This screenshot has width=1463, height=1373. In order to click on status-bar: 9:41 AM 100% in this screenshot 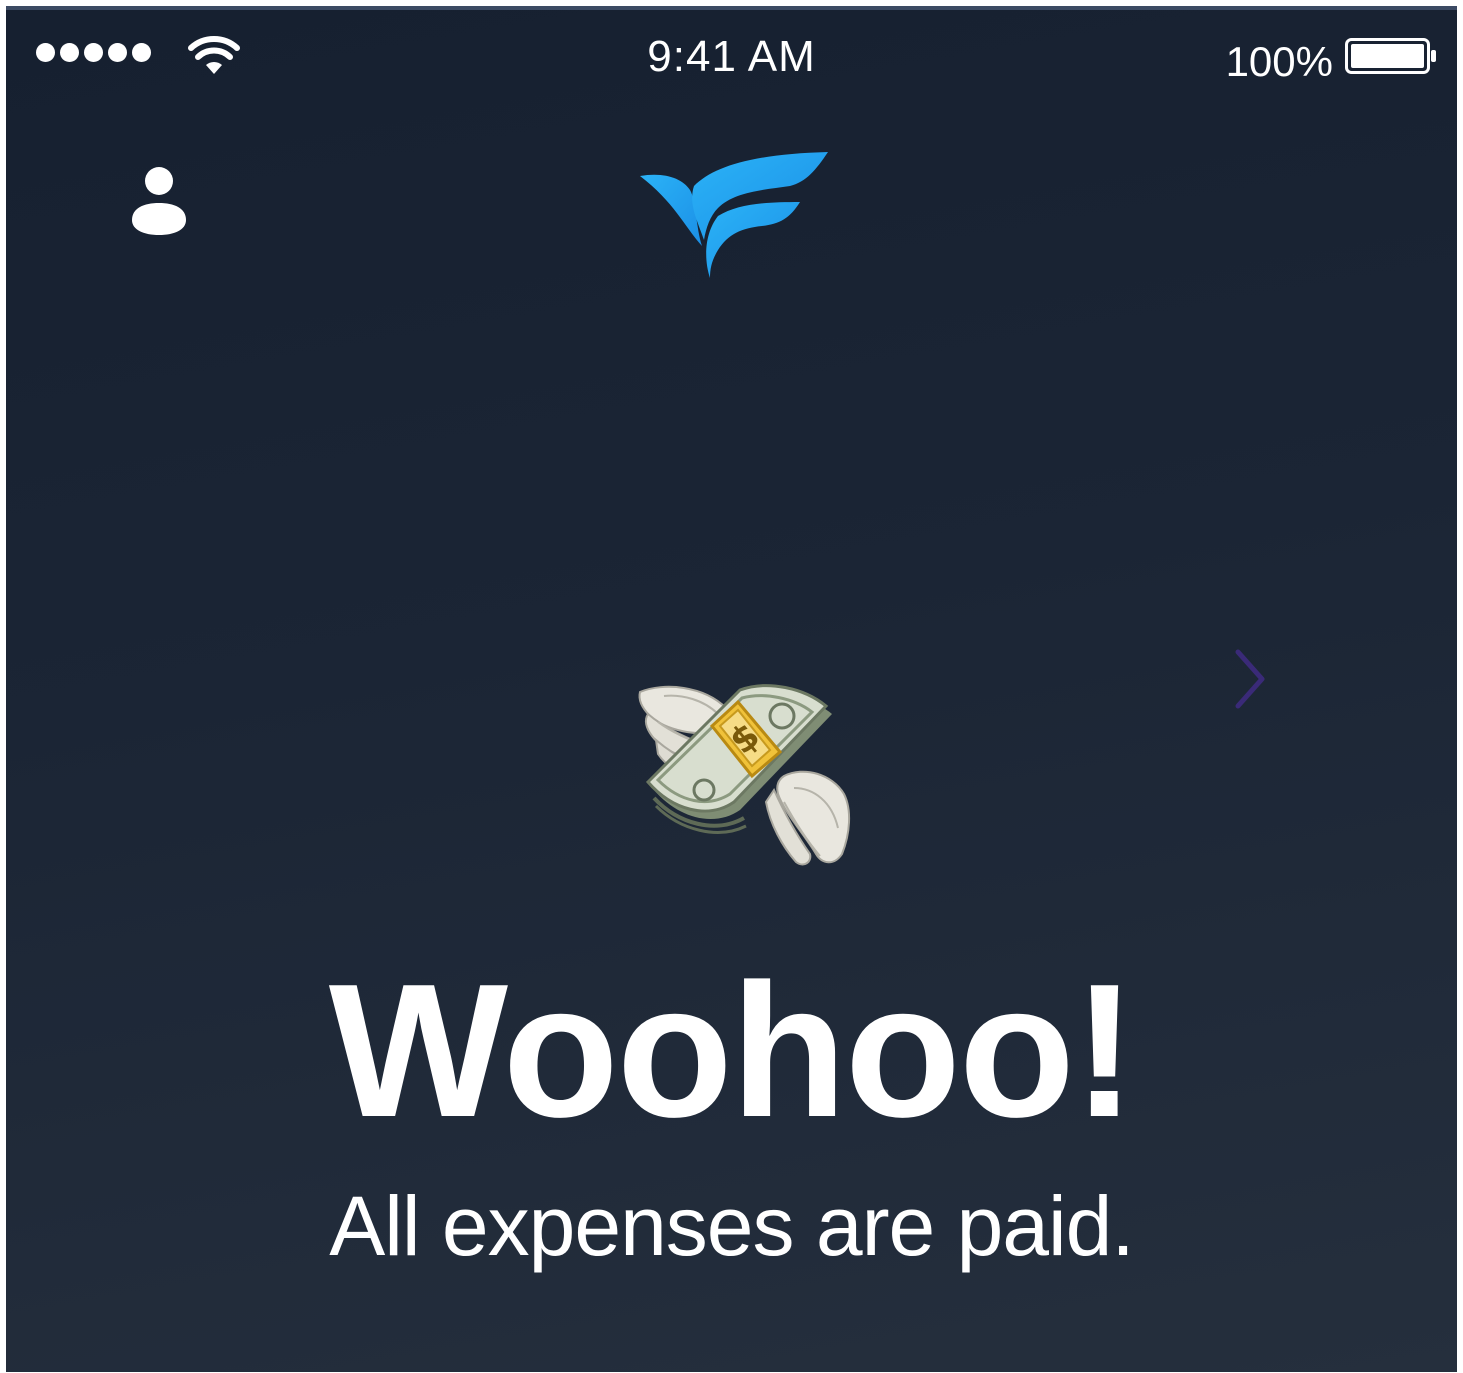, I will do `click(731, 56)`.